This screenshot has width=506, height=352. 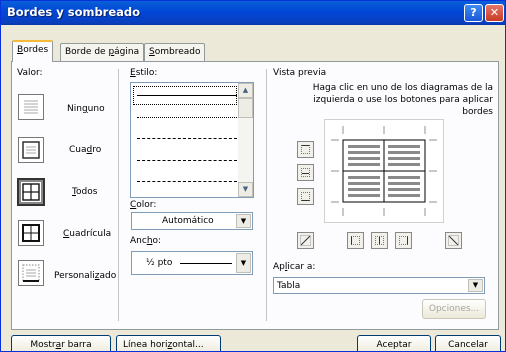 I want to click on color-combobox: Automático ▼, so click(x=192, y=221).